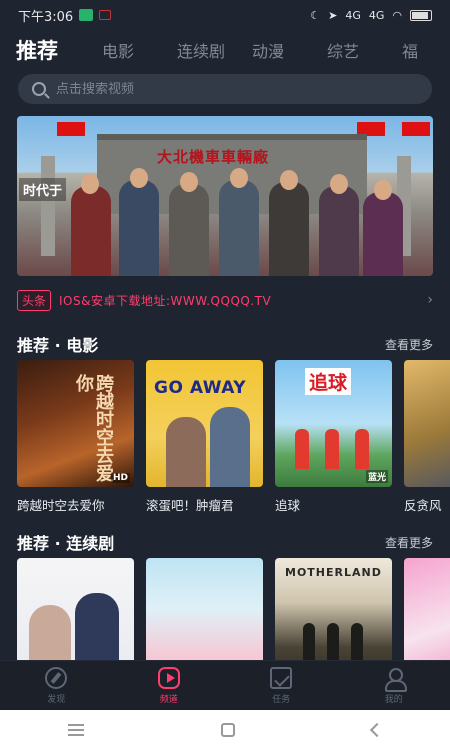  I want to click on movie-card: 反贪风, so click(427, 440).